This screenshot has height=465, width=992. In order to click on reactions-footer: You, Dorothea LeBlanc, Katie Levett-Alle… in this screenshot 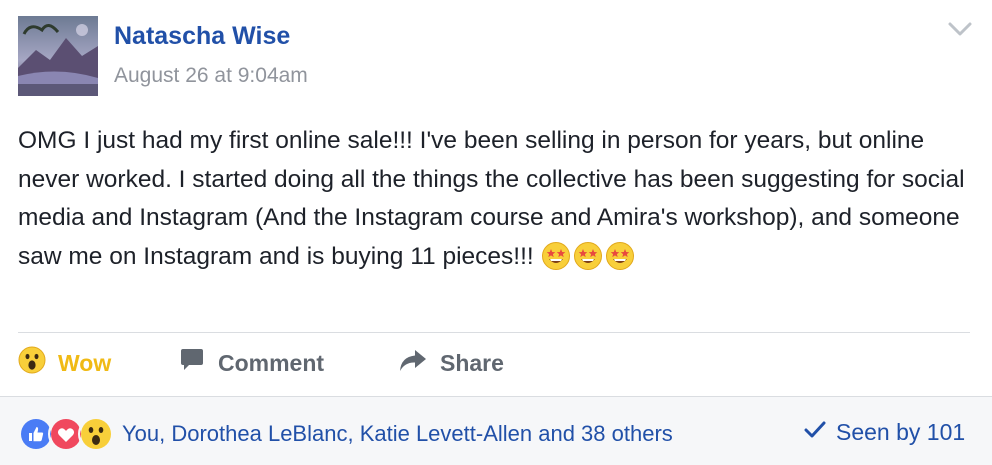, I will do `click(496, 430)`.